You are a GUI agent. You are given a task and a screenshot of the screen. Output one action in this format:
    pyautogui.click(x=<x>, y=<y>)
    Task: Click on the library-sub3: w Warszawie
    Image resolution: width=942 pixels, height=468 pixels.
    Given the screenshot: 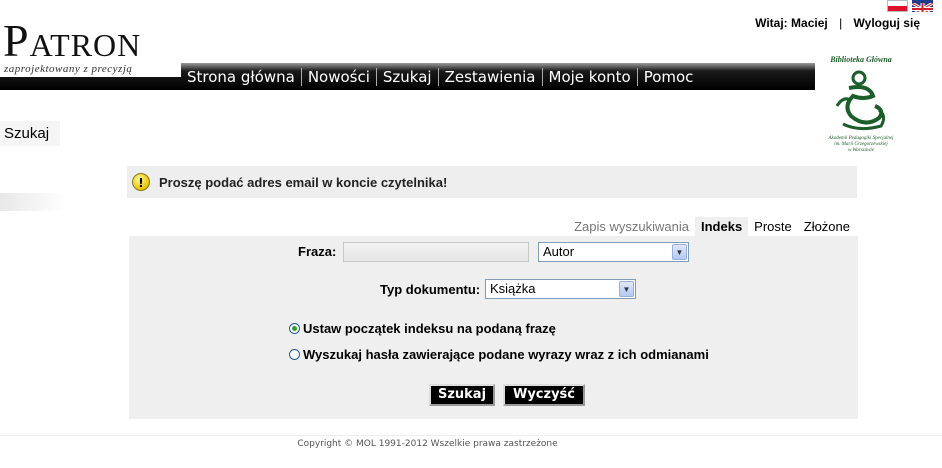 What is the action you would take?
    pyautogui.click(x=861, y=150)
    